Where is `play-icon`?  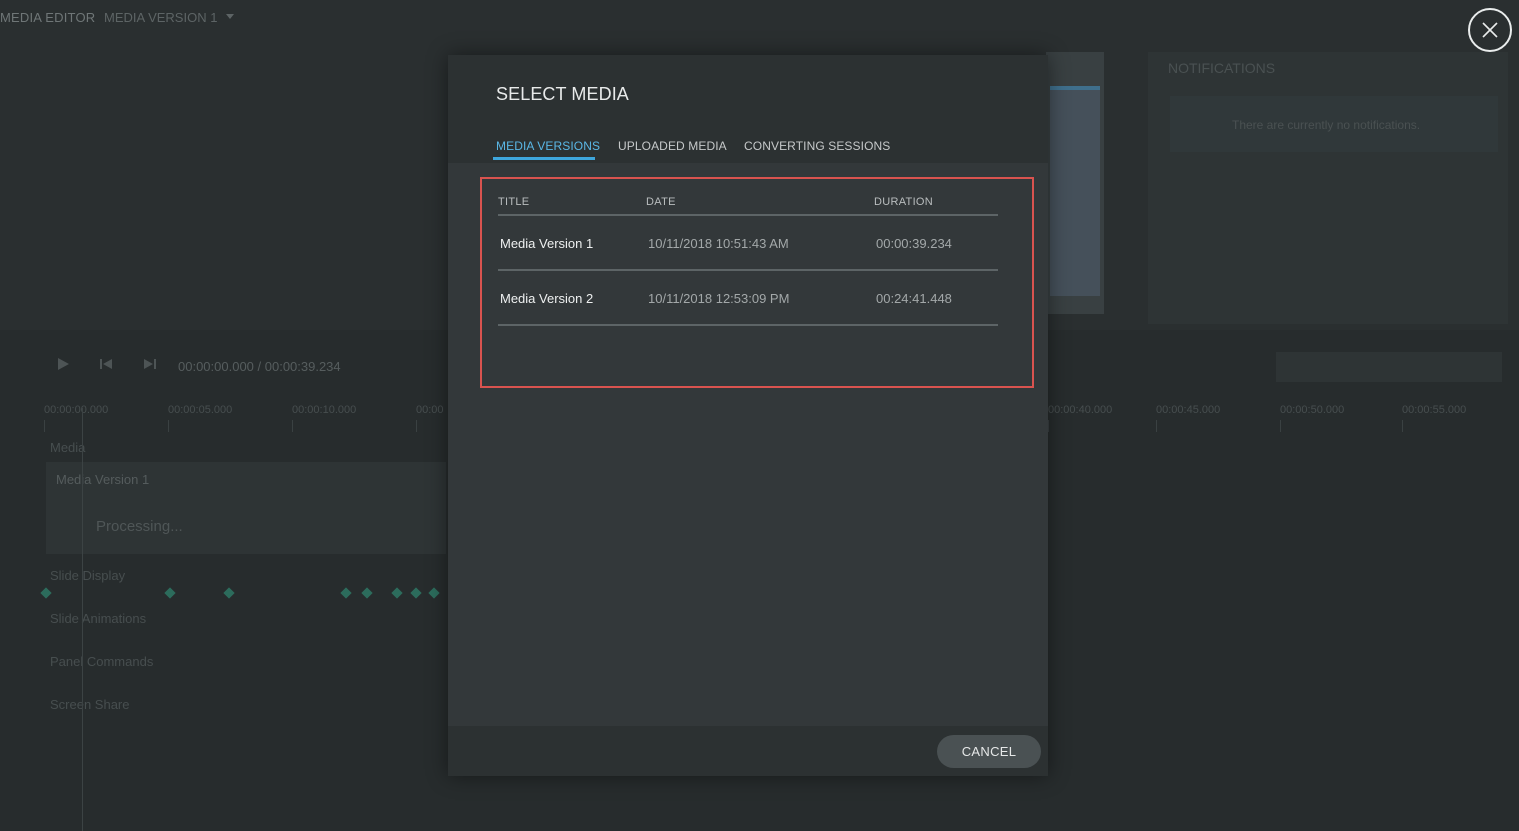 play-icon is located at coordinates (63, 364).